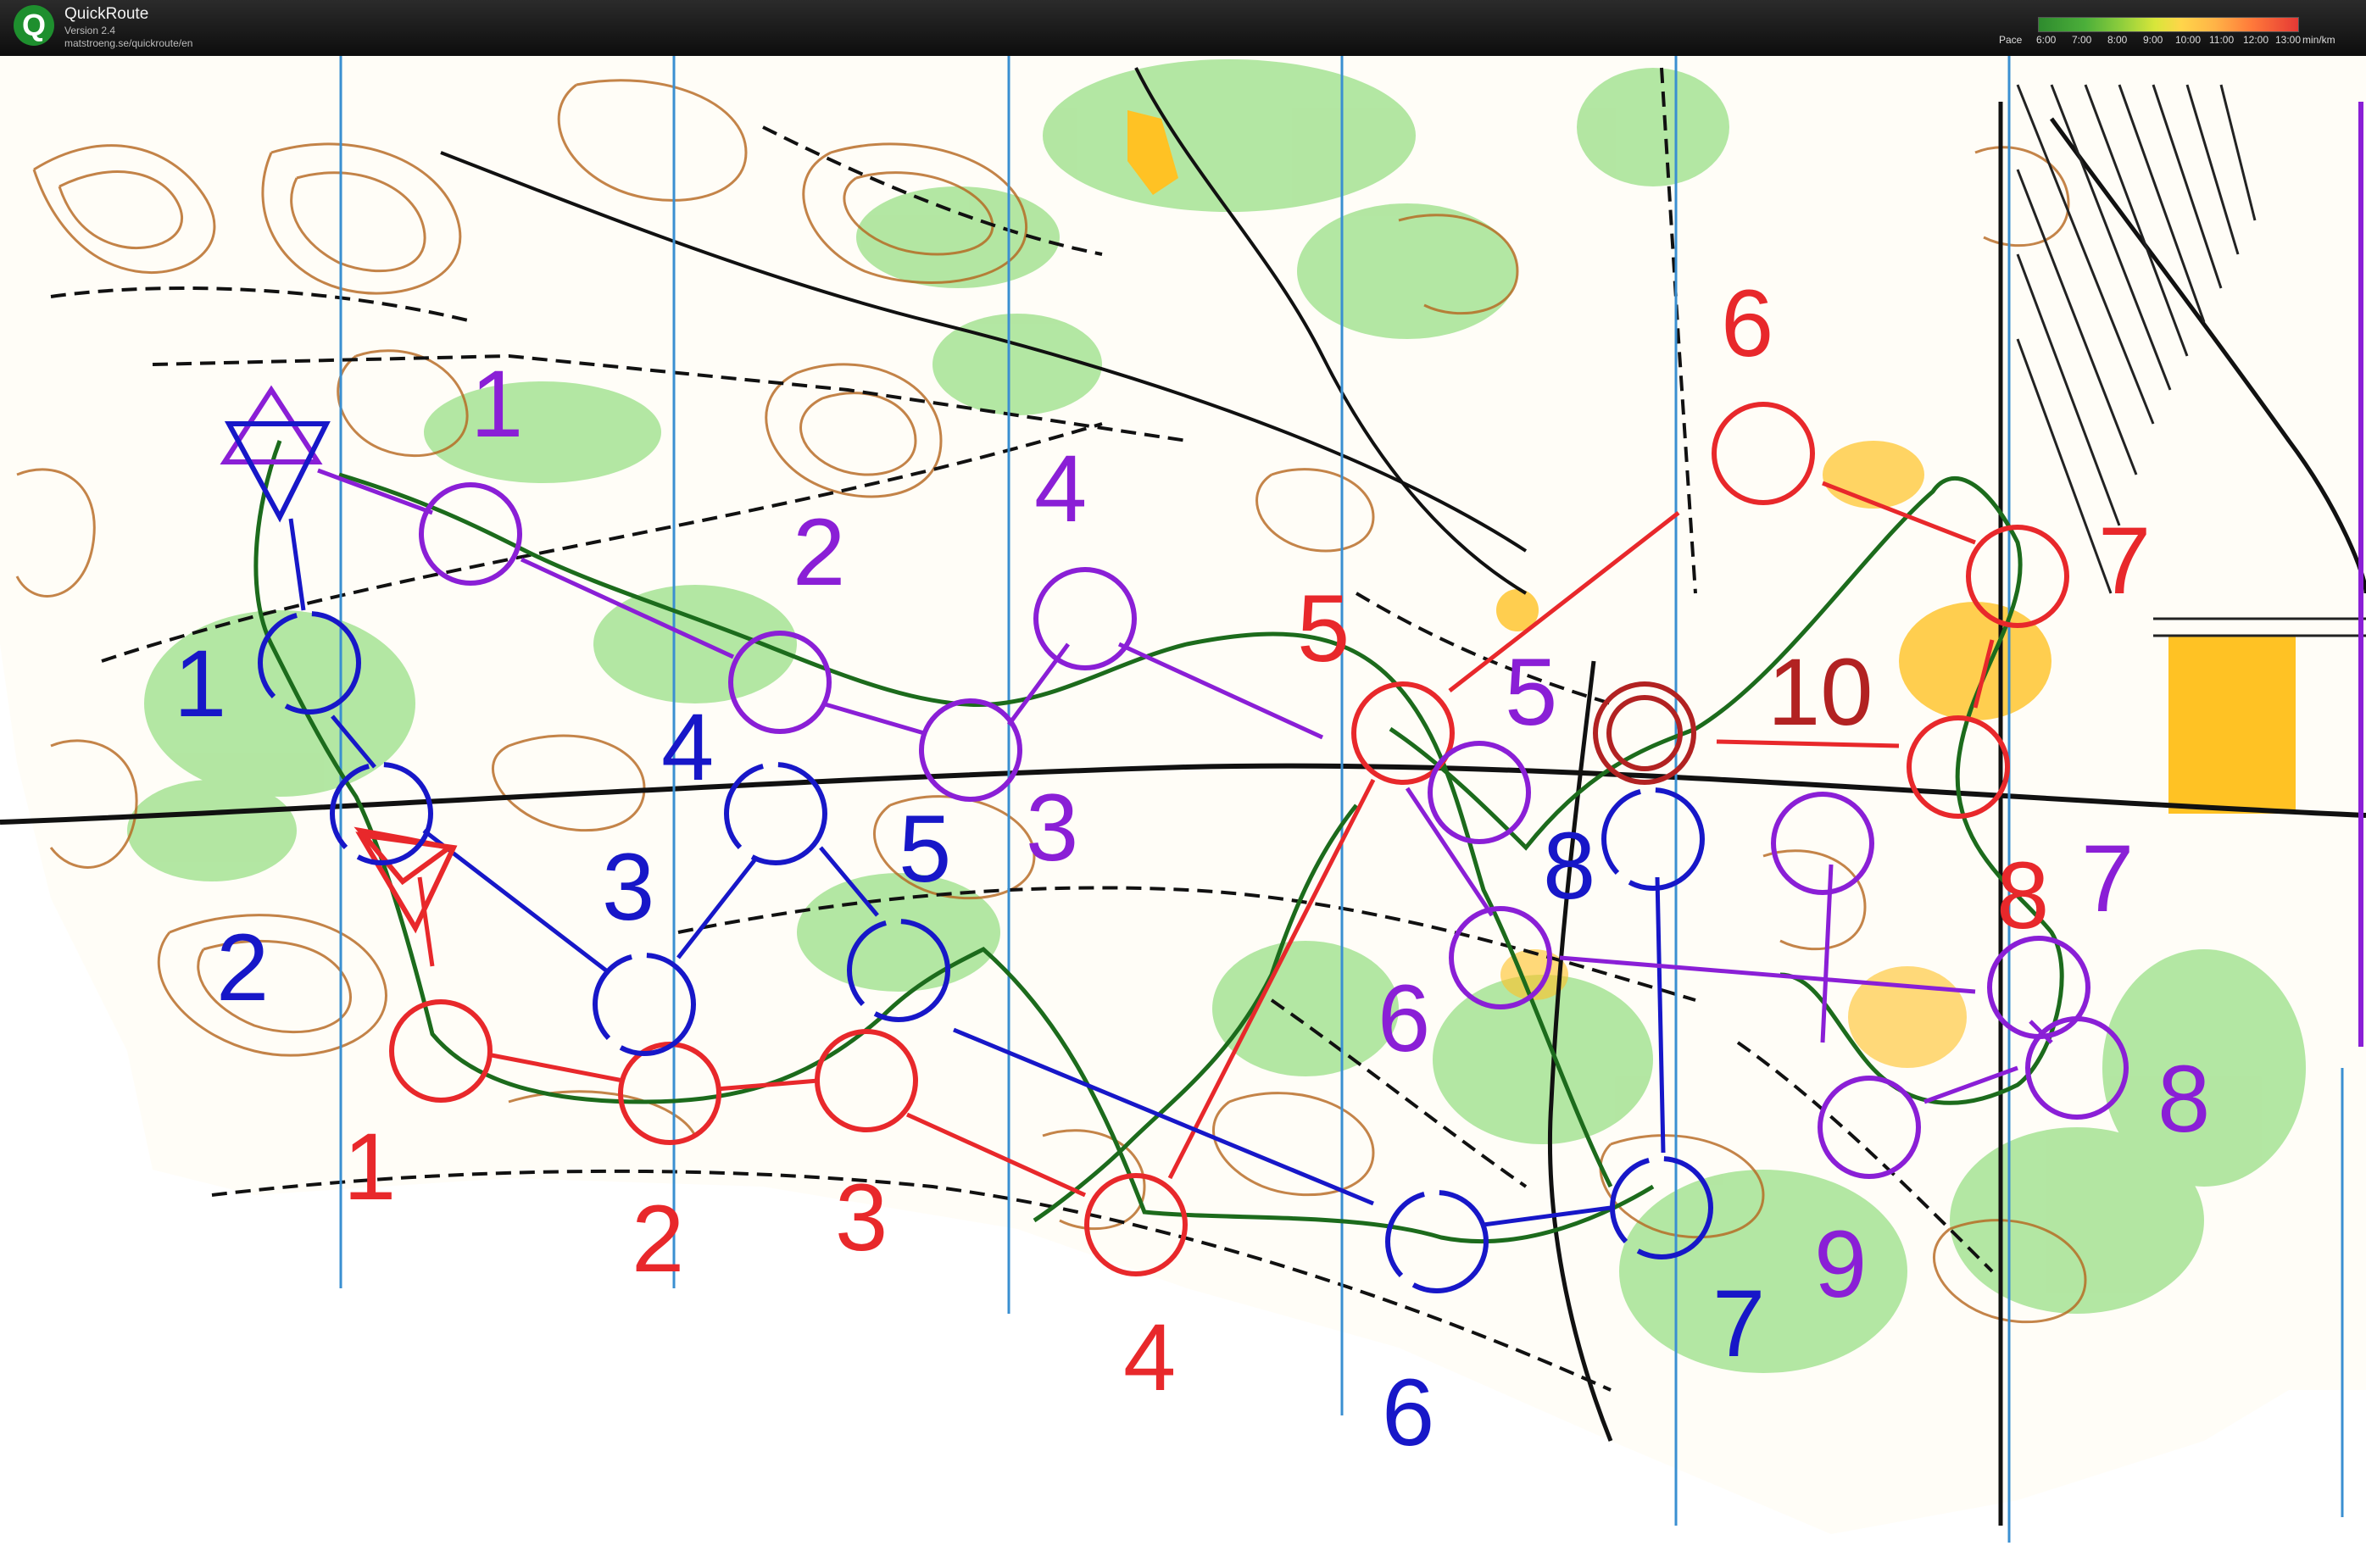  I want to click on red-number-1: 1, so click(369, 1167).